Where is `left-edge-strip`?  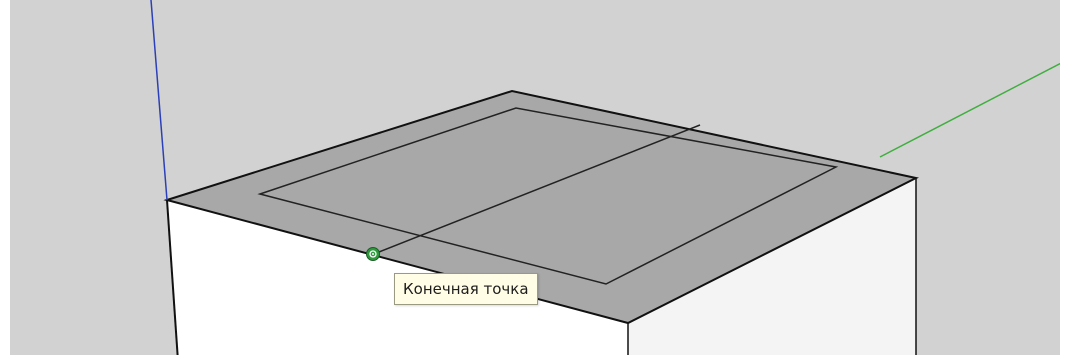 left-edge-strip is located at coordinates (5, 180).